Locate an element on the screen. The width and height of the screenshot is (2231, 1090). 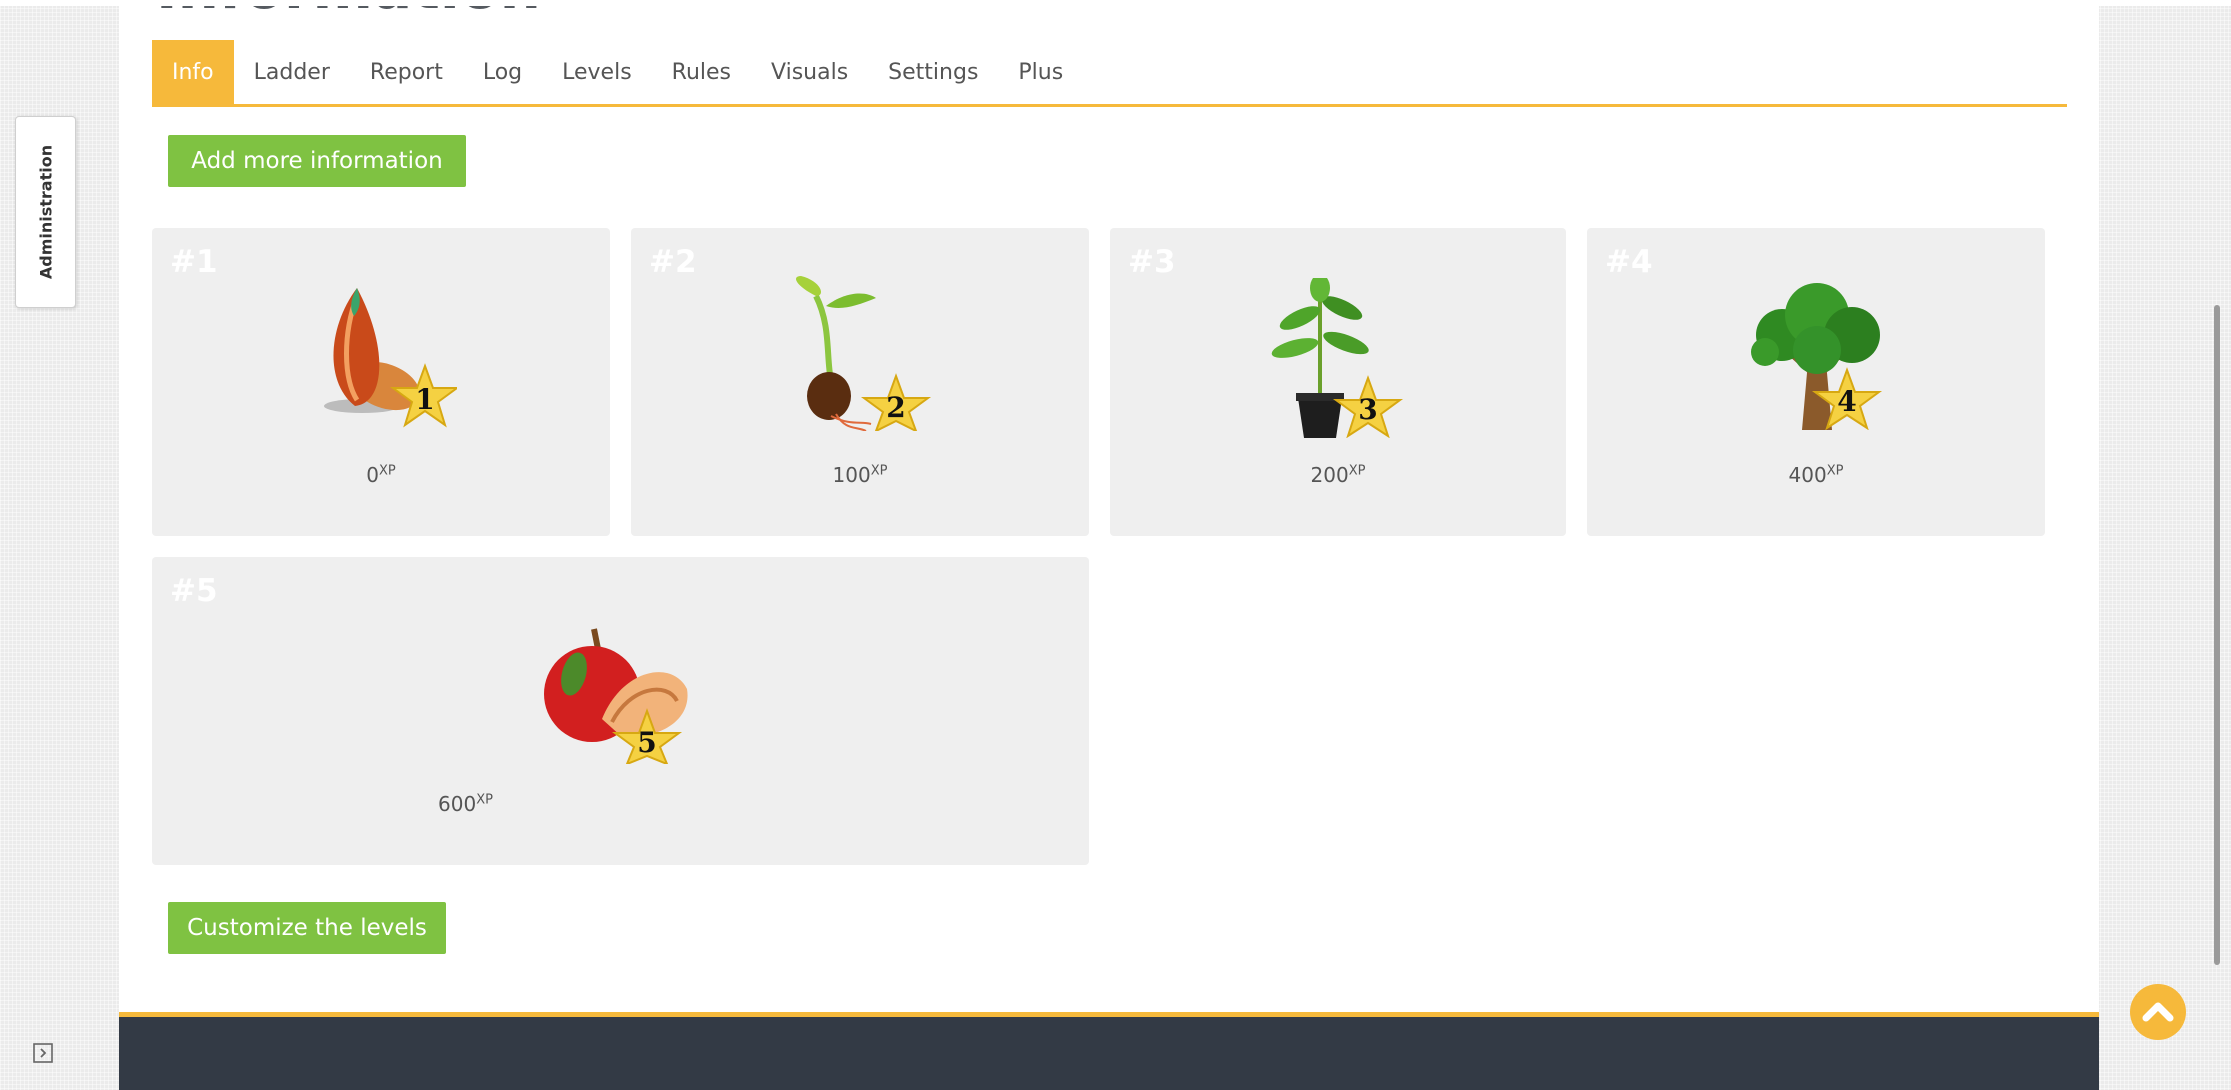
footer is located at coordinates (1109, 1051).